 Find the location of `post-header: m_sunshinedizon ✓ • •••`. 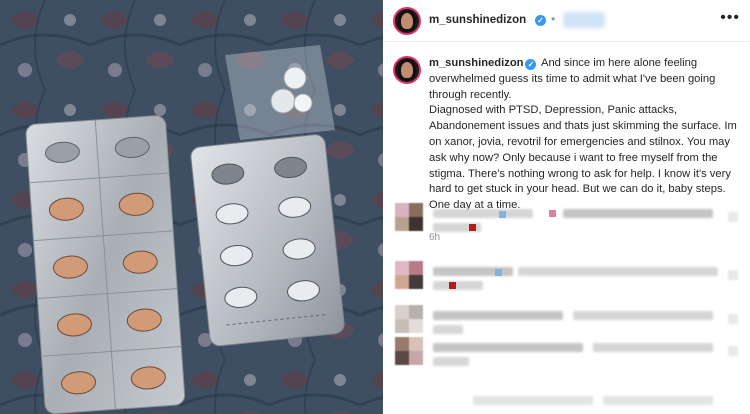

post-header: m_sunshinedizon ✓ • ••• is located at coordinates (566, 21).